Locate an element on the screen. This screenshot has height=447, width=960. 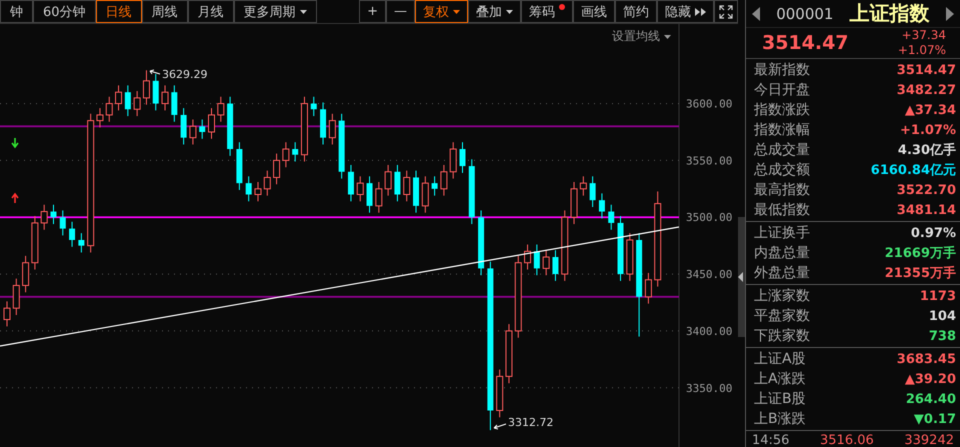
field-label: 上证换手 is located at coordinates (782, 233).